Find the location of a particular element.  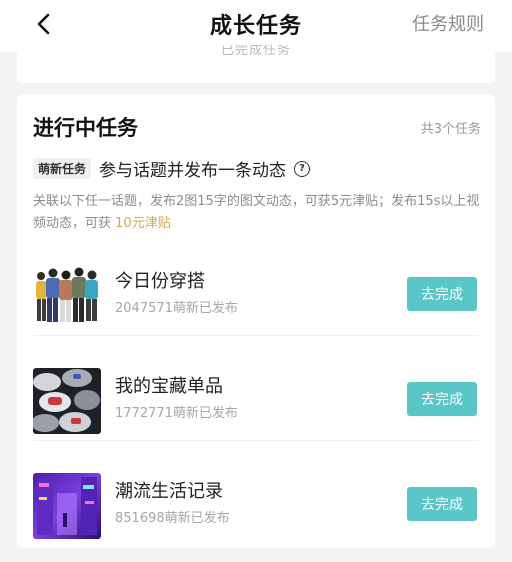

task-name: 参与话题并发布一条动态 is located at coordinates (193, 171).